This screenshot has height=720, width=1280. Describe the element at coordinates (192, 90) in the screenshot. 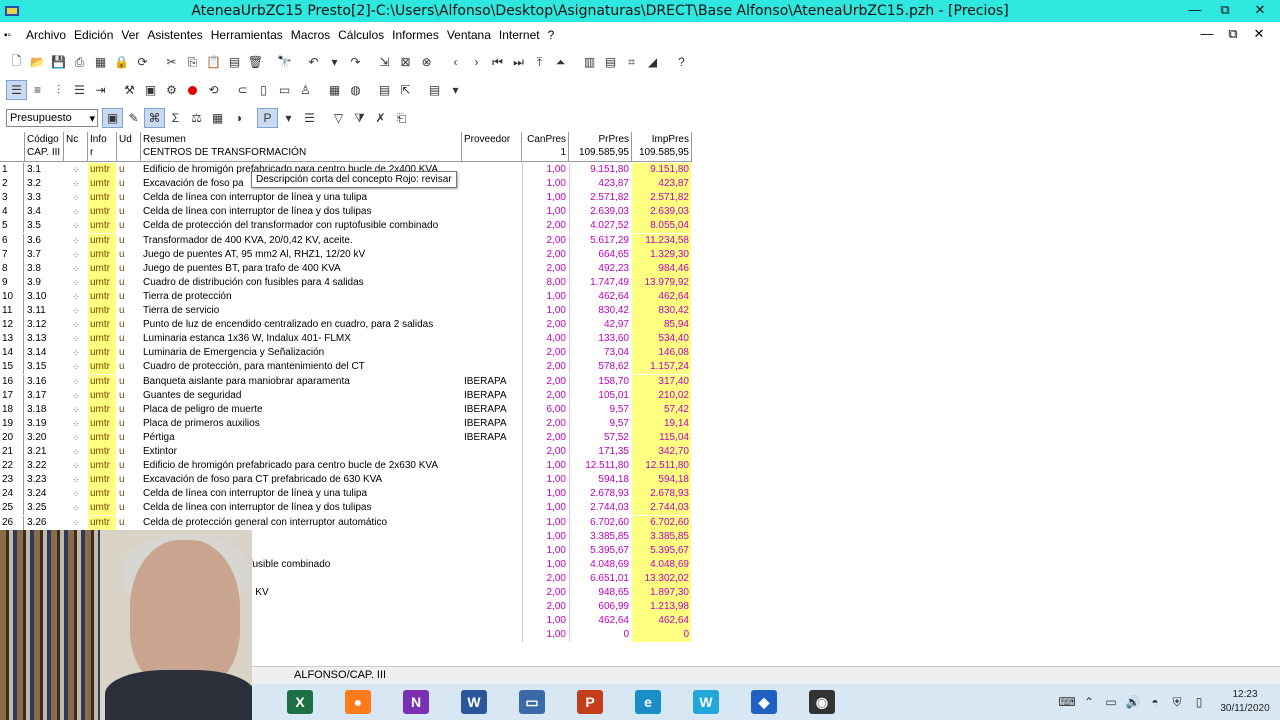

I see `red-marker-icon` at that location.